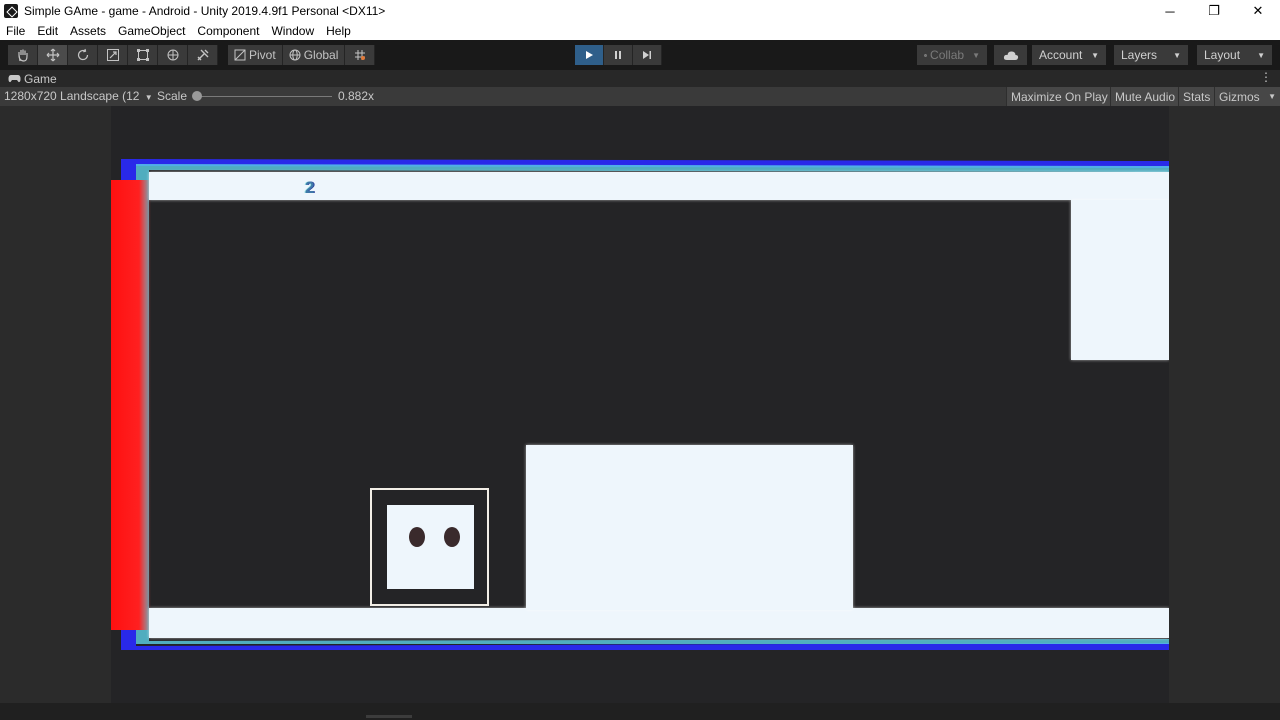  I want to click on resolution-dropdown: 1280x720 Landscape (12 ▼, so click(78, 96).